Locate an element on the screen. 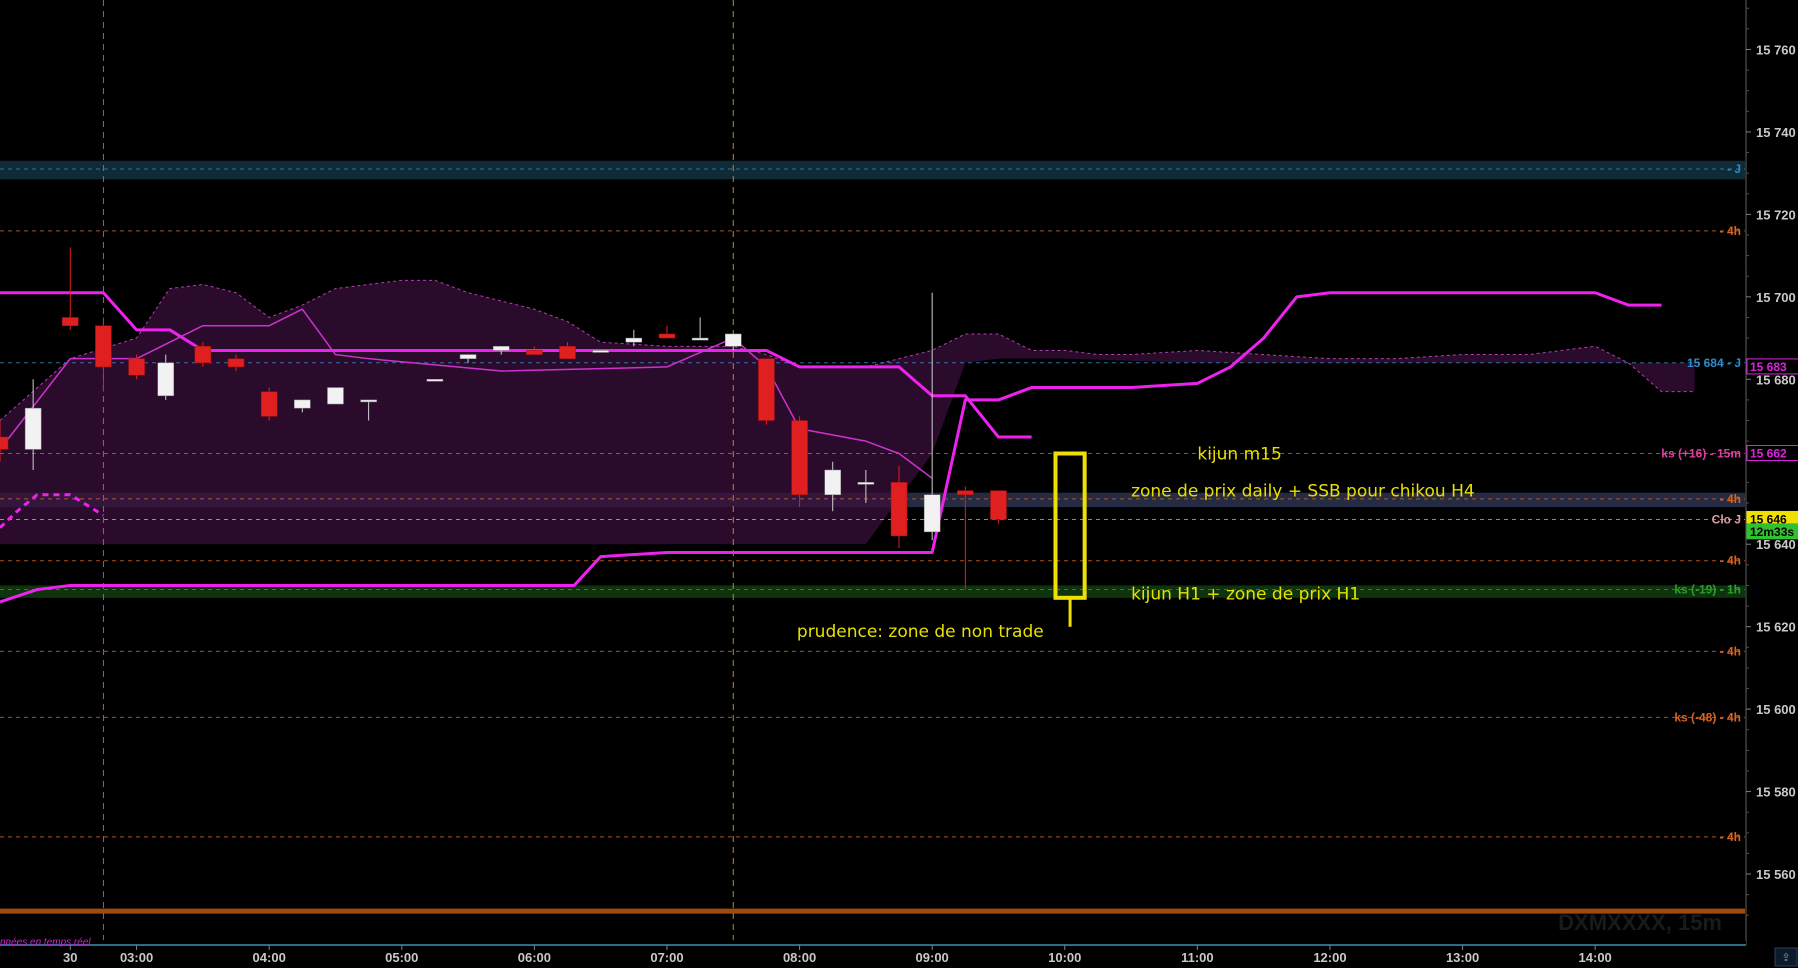 This screenshot has height=968, width=1798. x-tick-label: 06:00 is located at coordinates (534, 957).